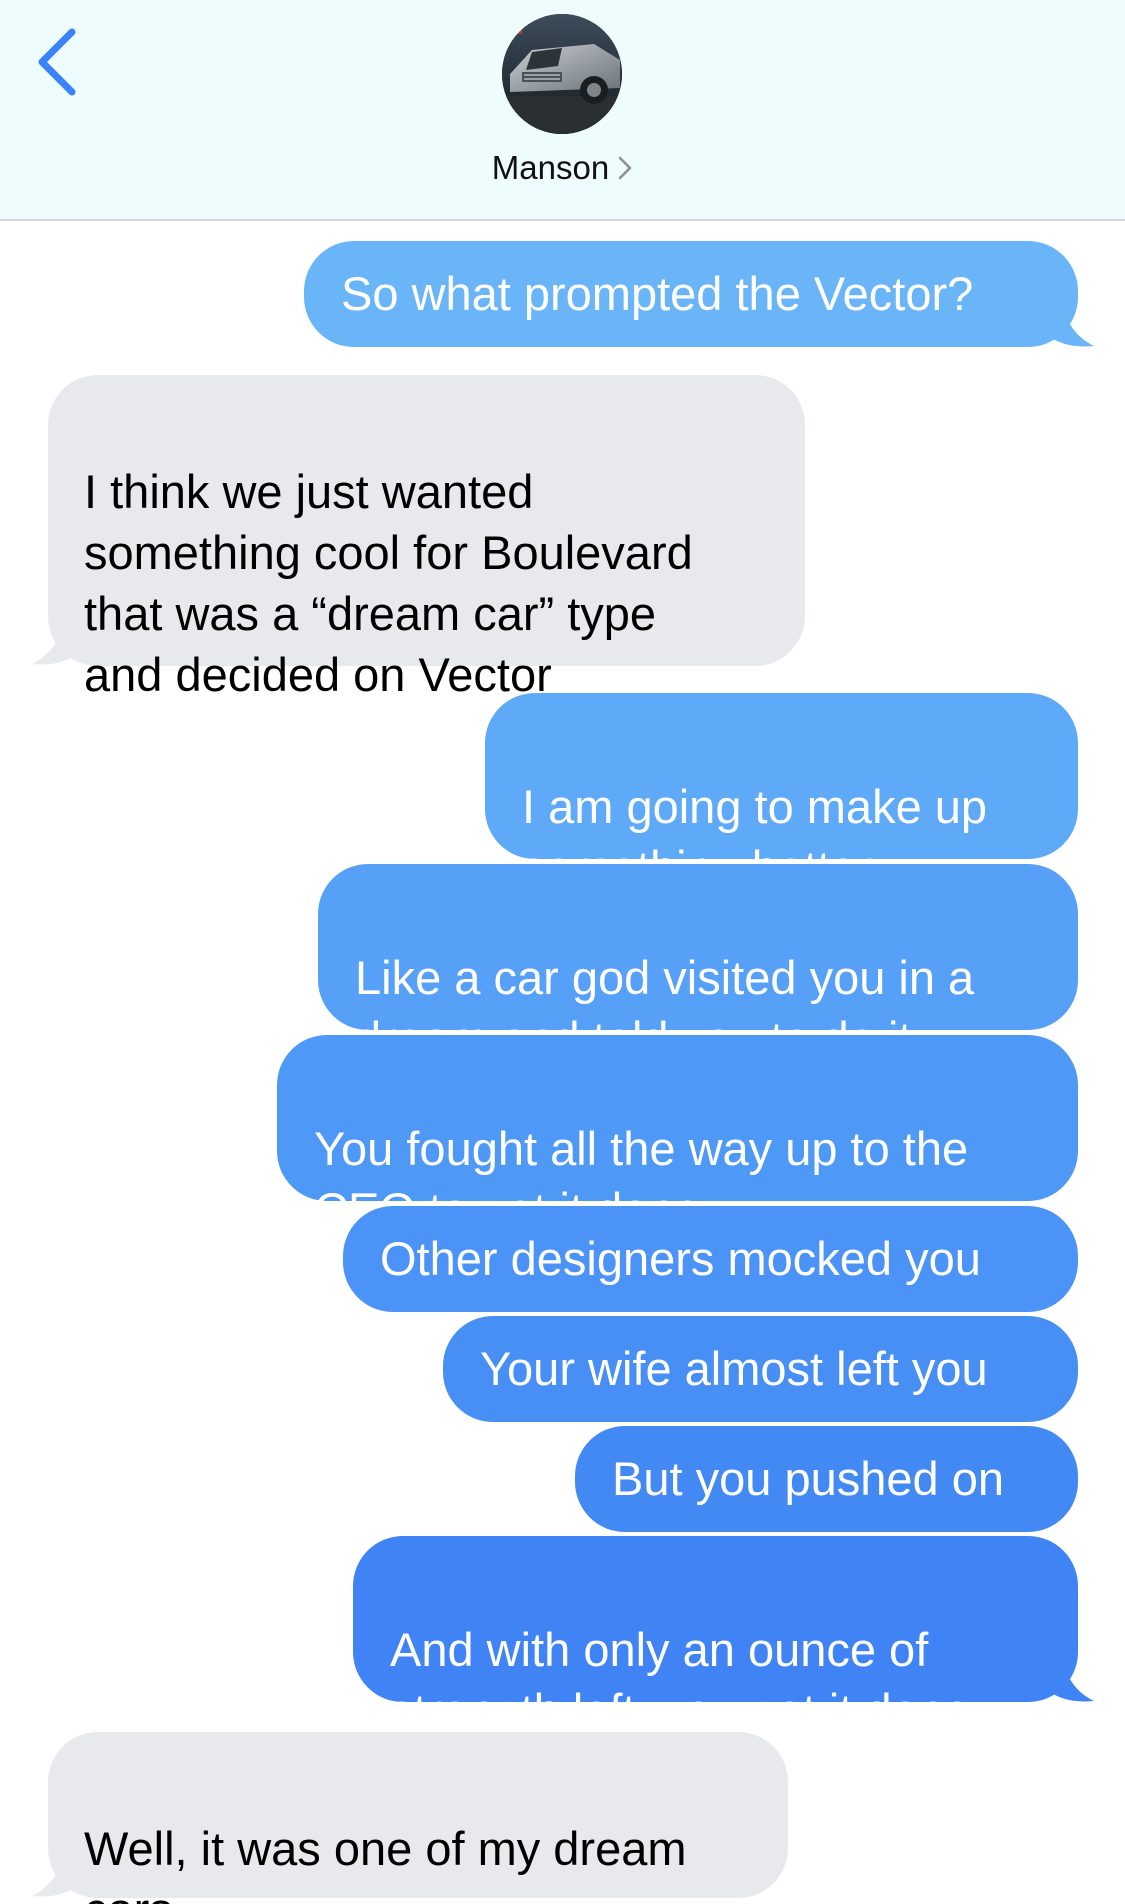 This screenshot has height=1904, width=1125. I want to click on back-button, so click(63, 62).